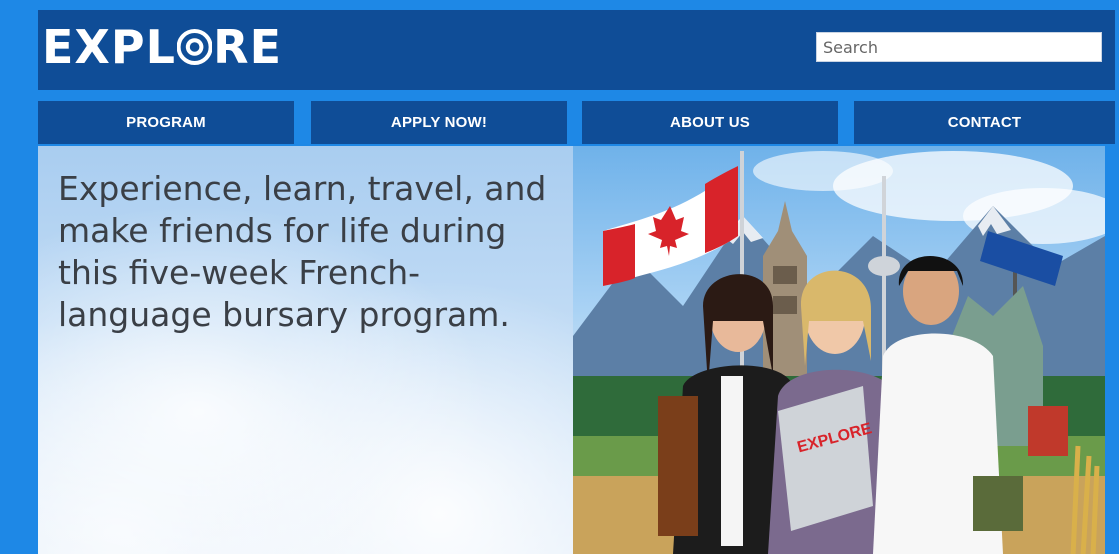 The image size is (1119, 554). I want to click on nav-tab-contact: CONTACT, so click(984, 122).